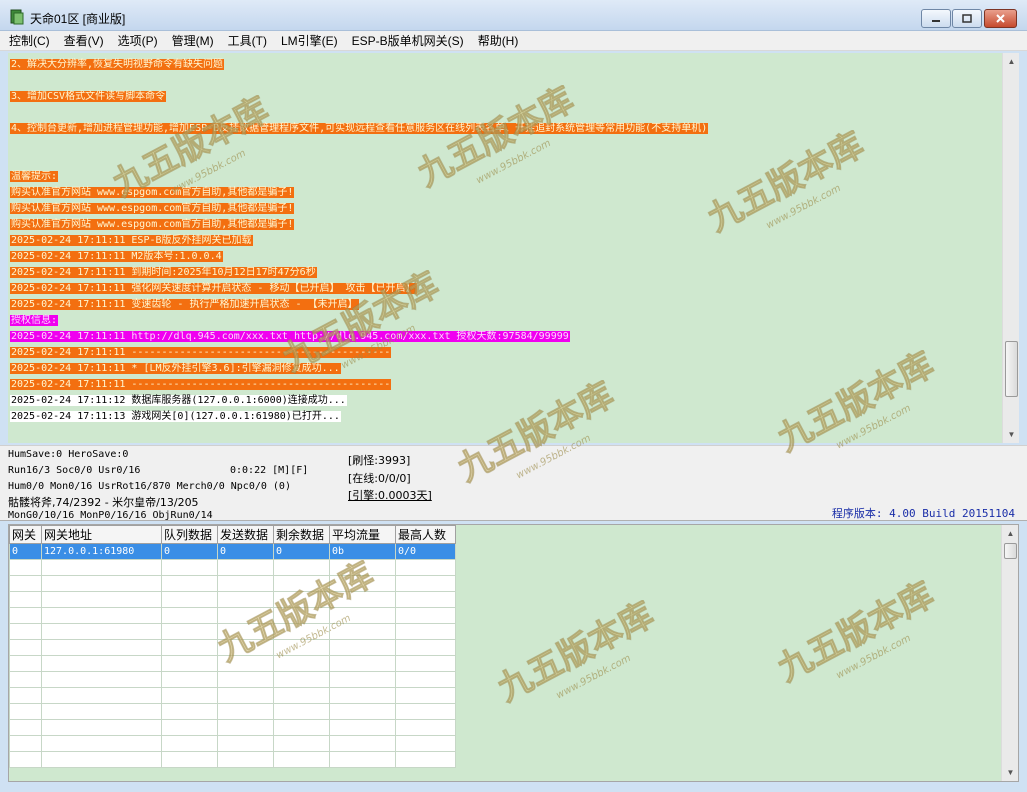 This screenshot has height=792, width=1027. What do you see at coordinates (425, 551) in the screenshot?
I see `table-cell: 0/0` at bounding box center [425, 551].